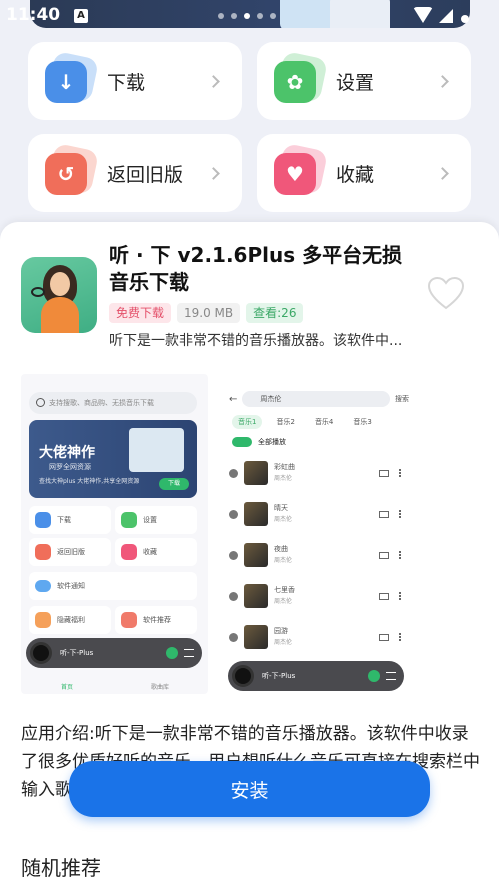 Image resolution: width=499 pixels, height=887 pixels. What do you see at coordinates (70, 520) in the screenshot?
I see `screenshot-item: 下载` at bounding box center [70, 520].